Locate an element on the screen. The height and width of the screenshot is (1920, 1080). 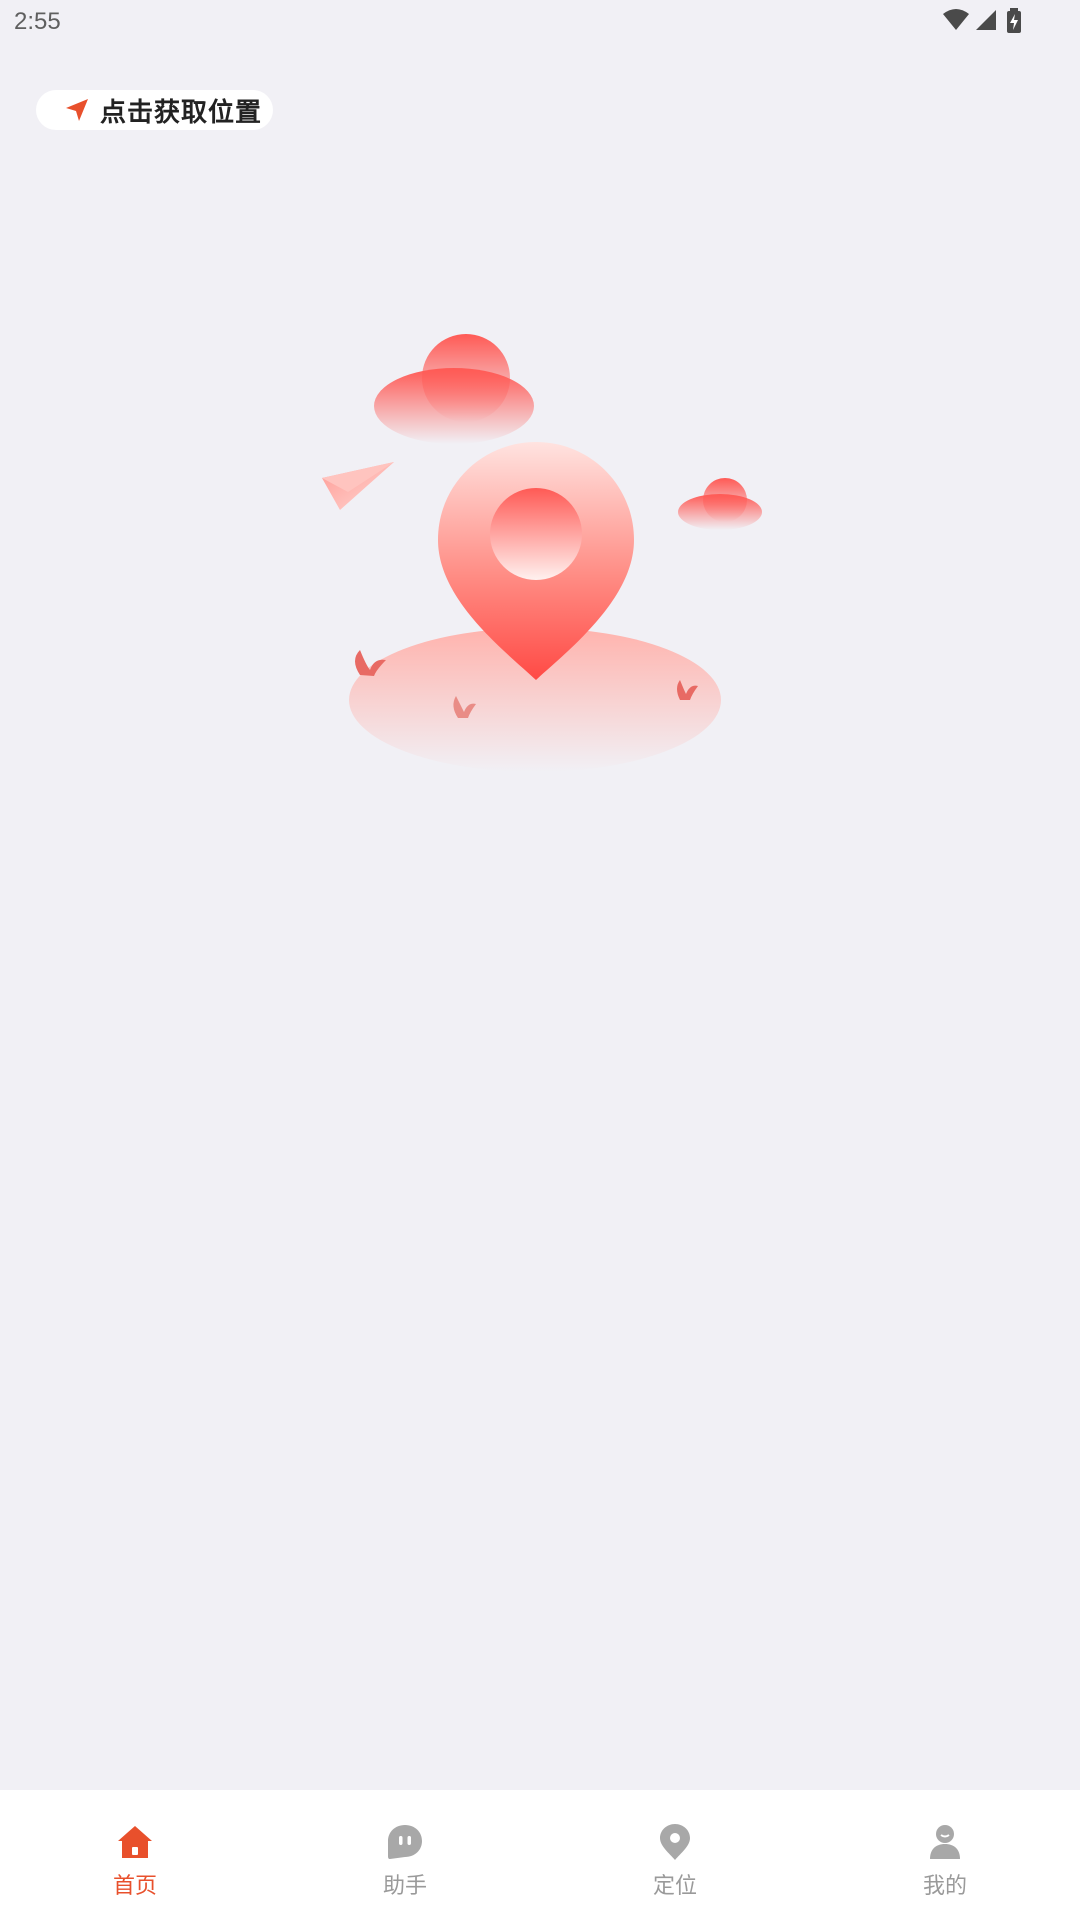
user-icon is located at coordinates (945, 1842).